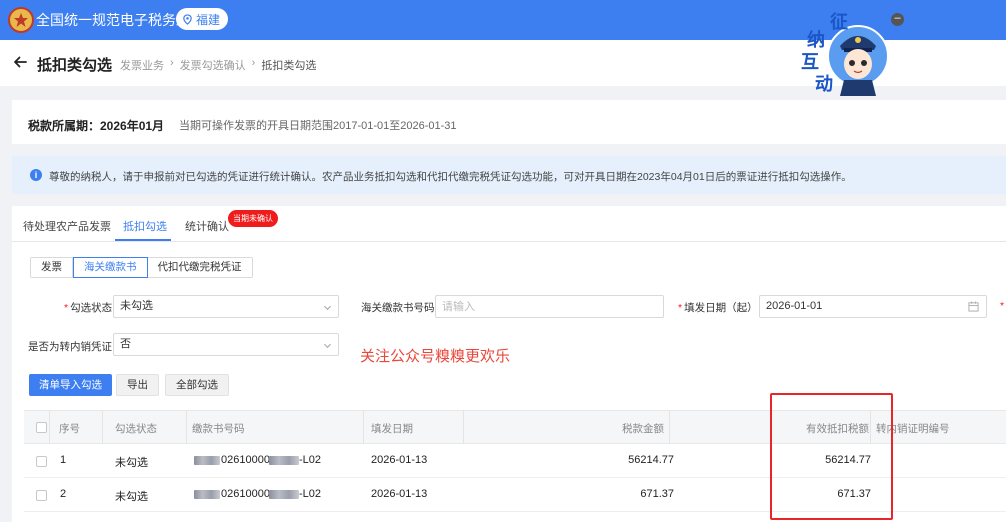 The height and width of the screenshot is (522, 1006). Describe the element at coordinates (70, 385) in the screenshot. I see `import-select-button: 清单导入勾选` at that location.